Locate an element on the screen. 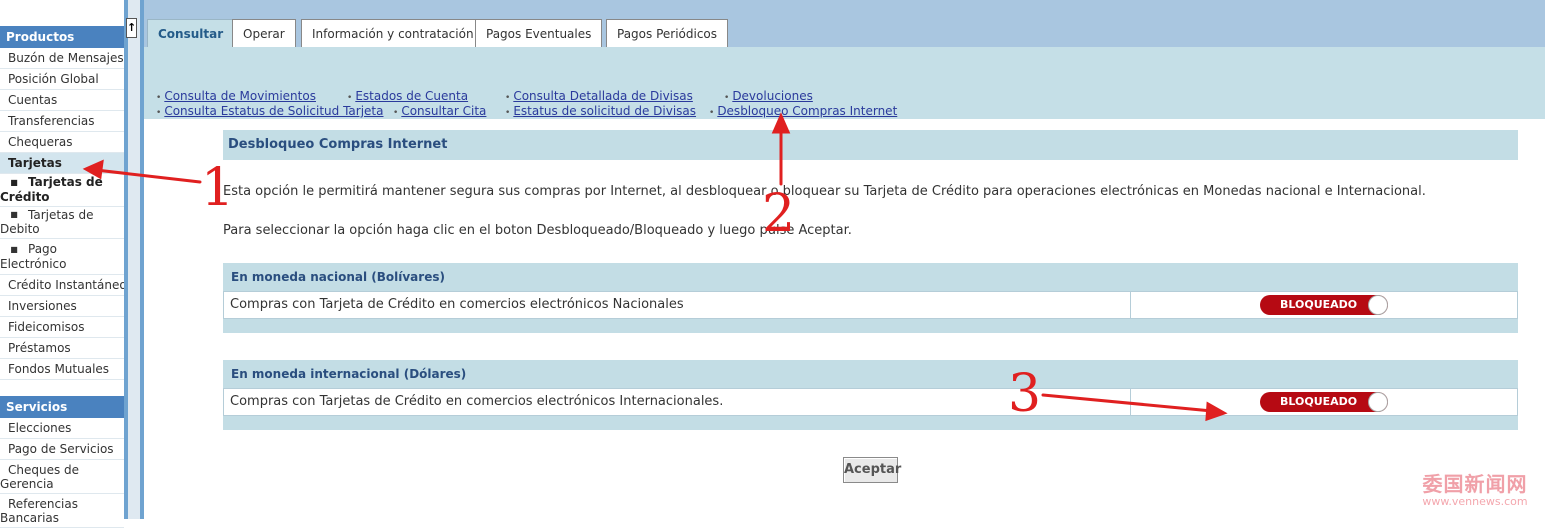  arrow-2-head is located at coordinates (781, 123).